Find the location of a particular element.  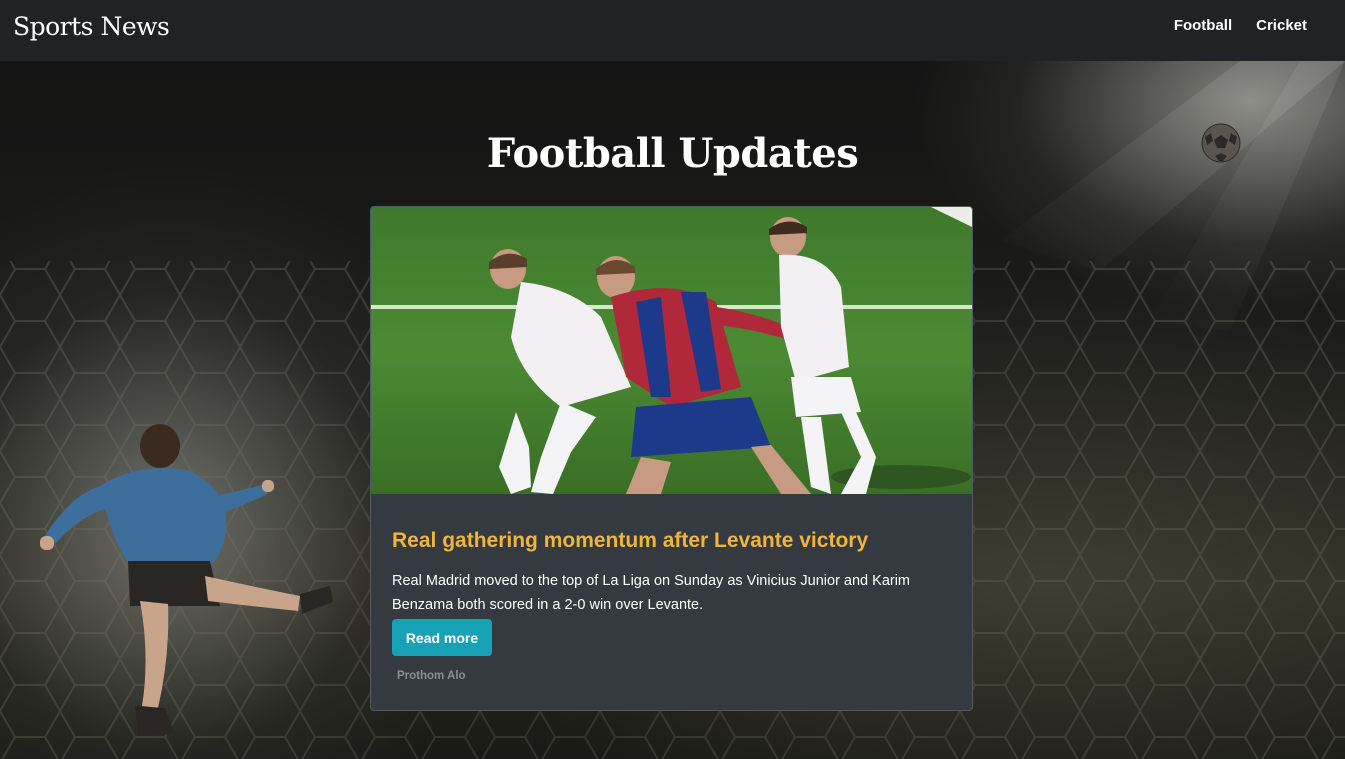

nav-link-cricket: Cricket is located at coordinates (1281, 25).